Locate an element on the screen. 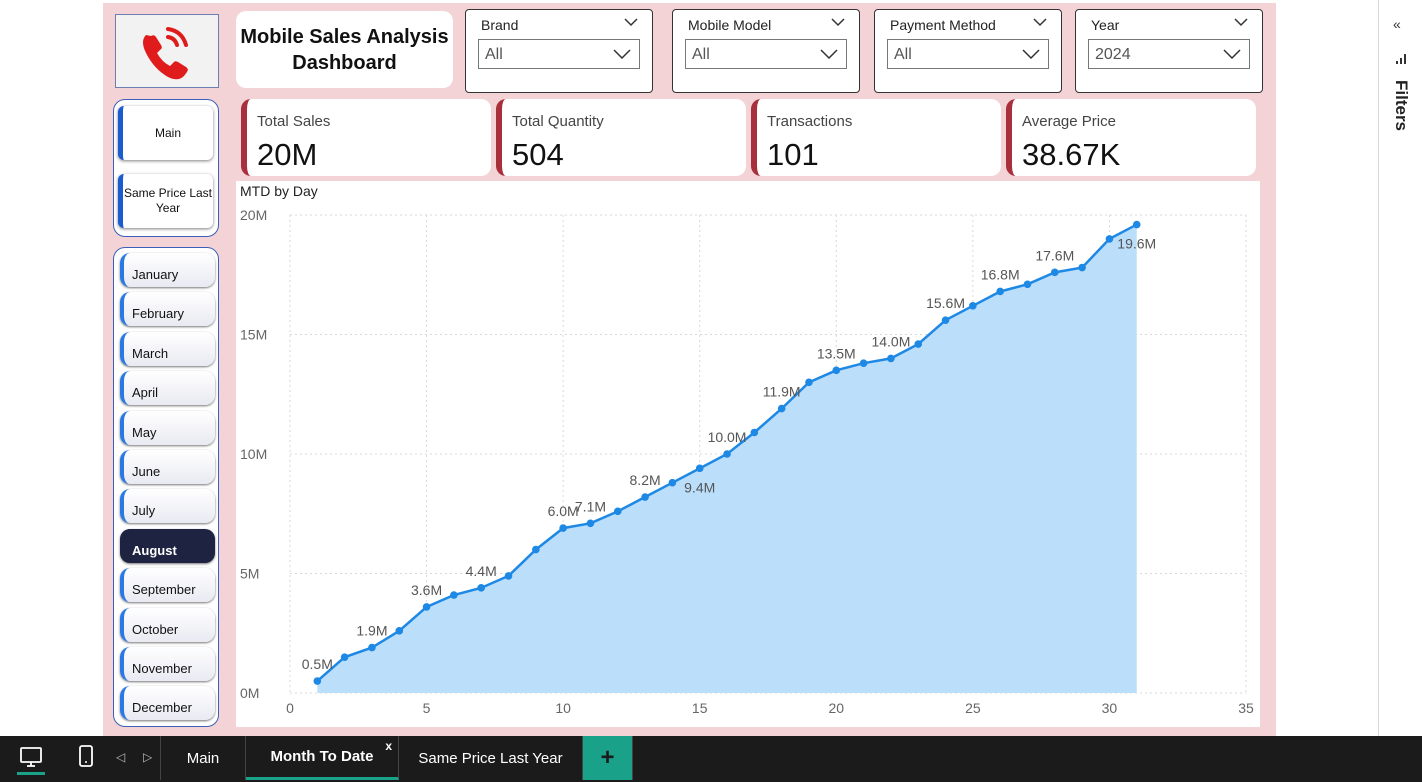  desktop-view-icon is located at coordinates (31, 758).